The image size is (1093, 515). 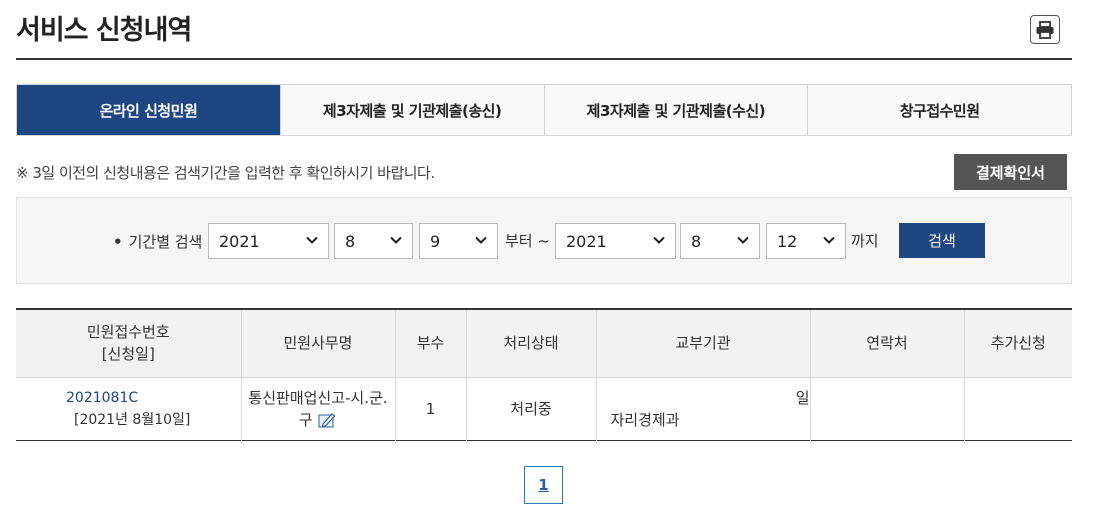 What do you see at coordinates (1017, 408) in the screenshot?
I see `cell-additional-request` at bounding box center [1017, 408].